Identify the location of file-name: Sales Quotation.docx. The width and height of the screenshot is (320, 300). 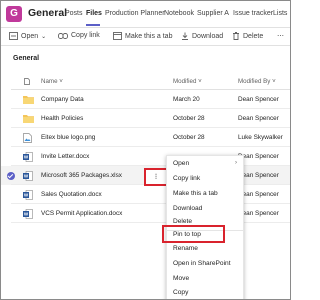
(71, 194).